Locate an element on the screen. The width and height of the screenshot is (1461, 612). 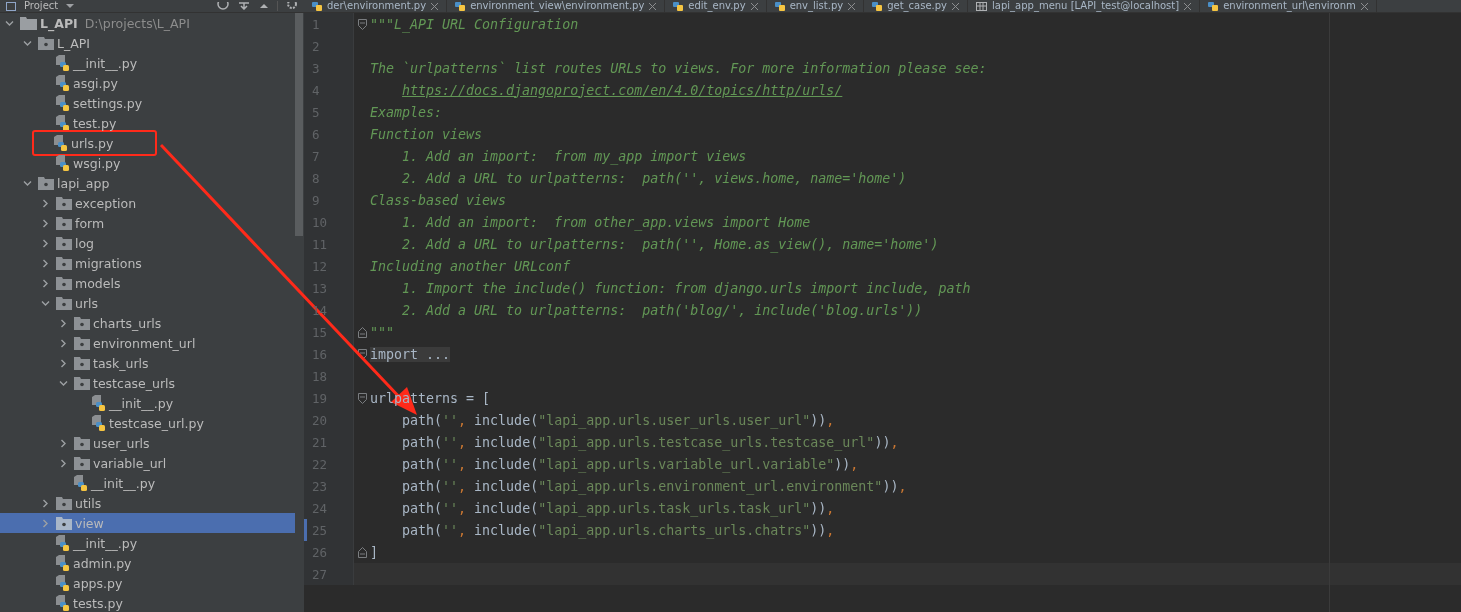
code-text: path( is located at coordinates (422, 420).